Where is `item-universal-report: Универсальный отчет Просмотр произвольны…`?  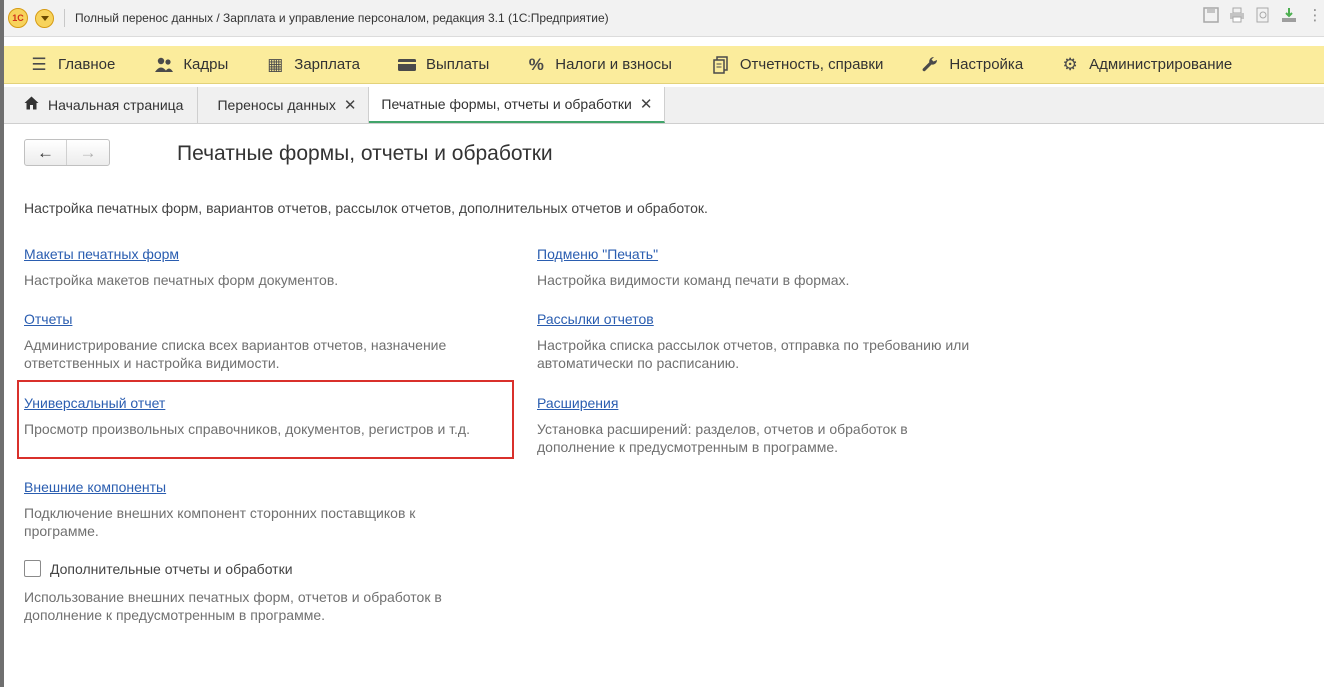 item-universal-report: Универсальный отчет Просмотр произвольны… is located at coordinates (264, 416).